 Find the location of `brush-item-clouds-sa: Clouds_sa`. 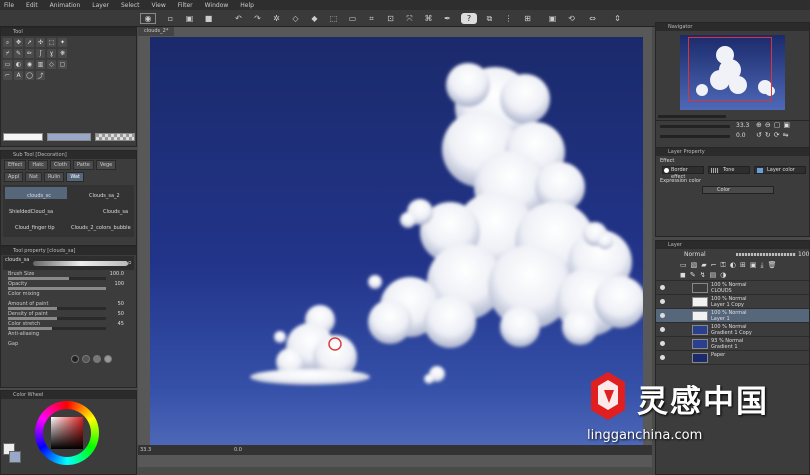

brush-item-clouds-sa: Clouds_sa is located at coordinates (102, 209).